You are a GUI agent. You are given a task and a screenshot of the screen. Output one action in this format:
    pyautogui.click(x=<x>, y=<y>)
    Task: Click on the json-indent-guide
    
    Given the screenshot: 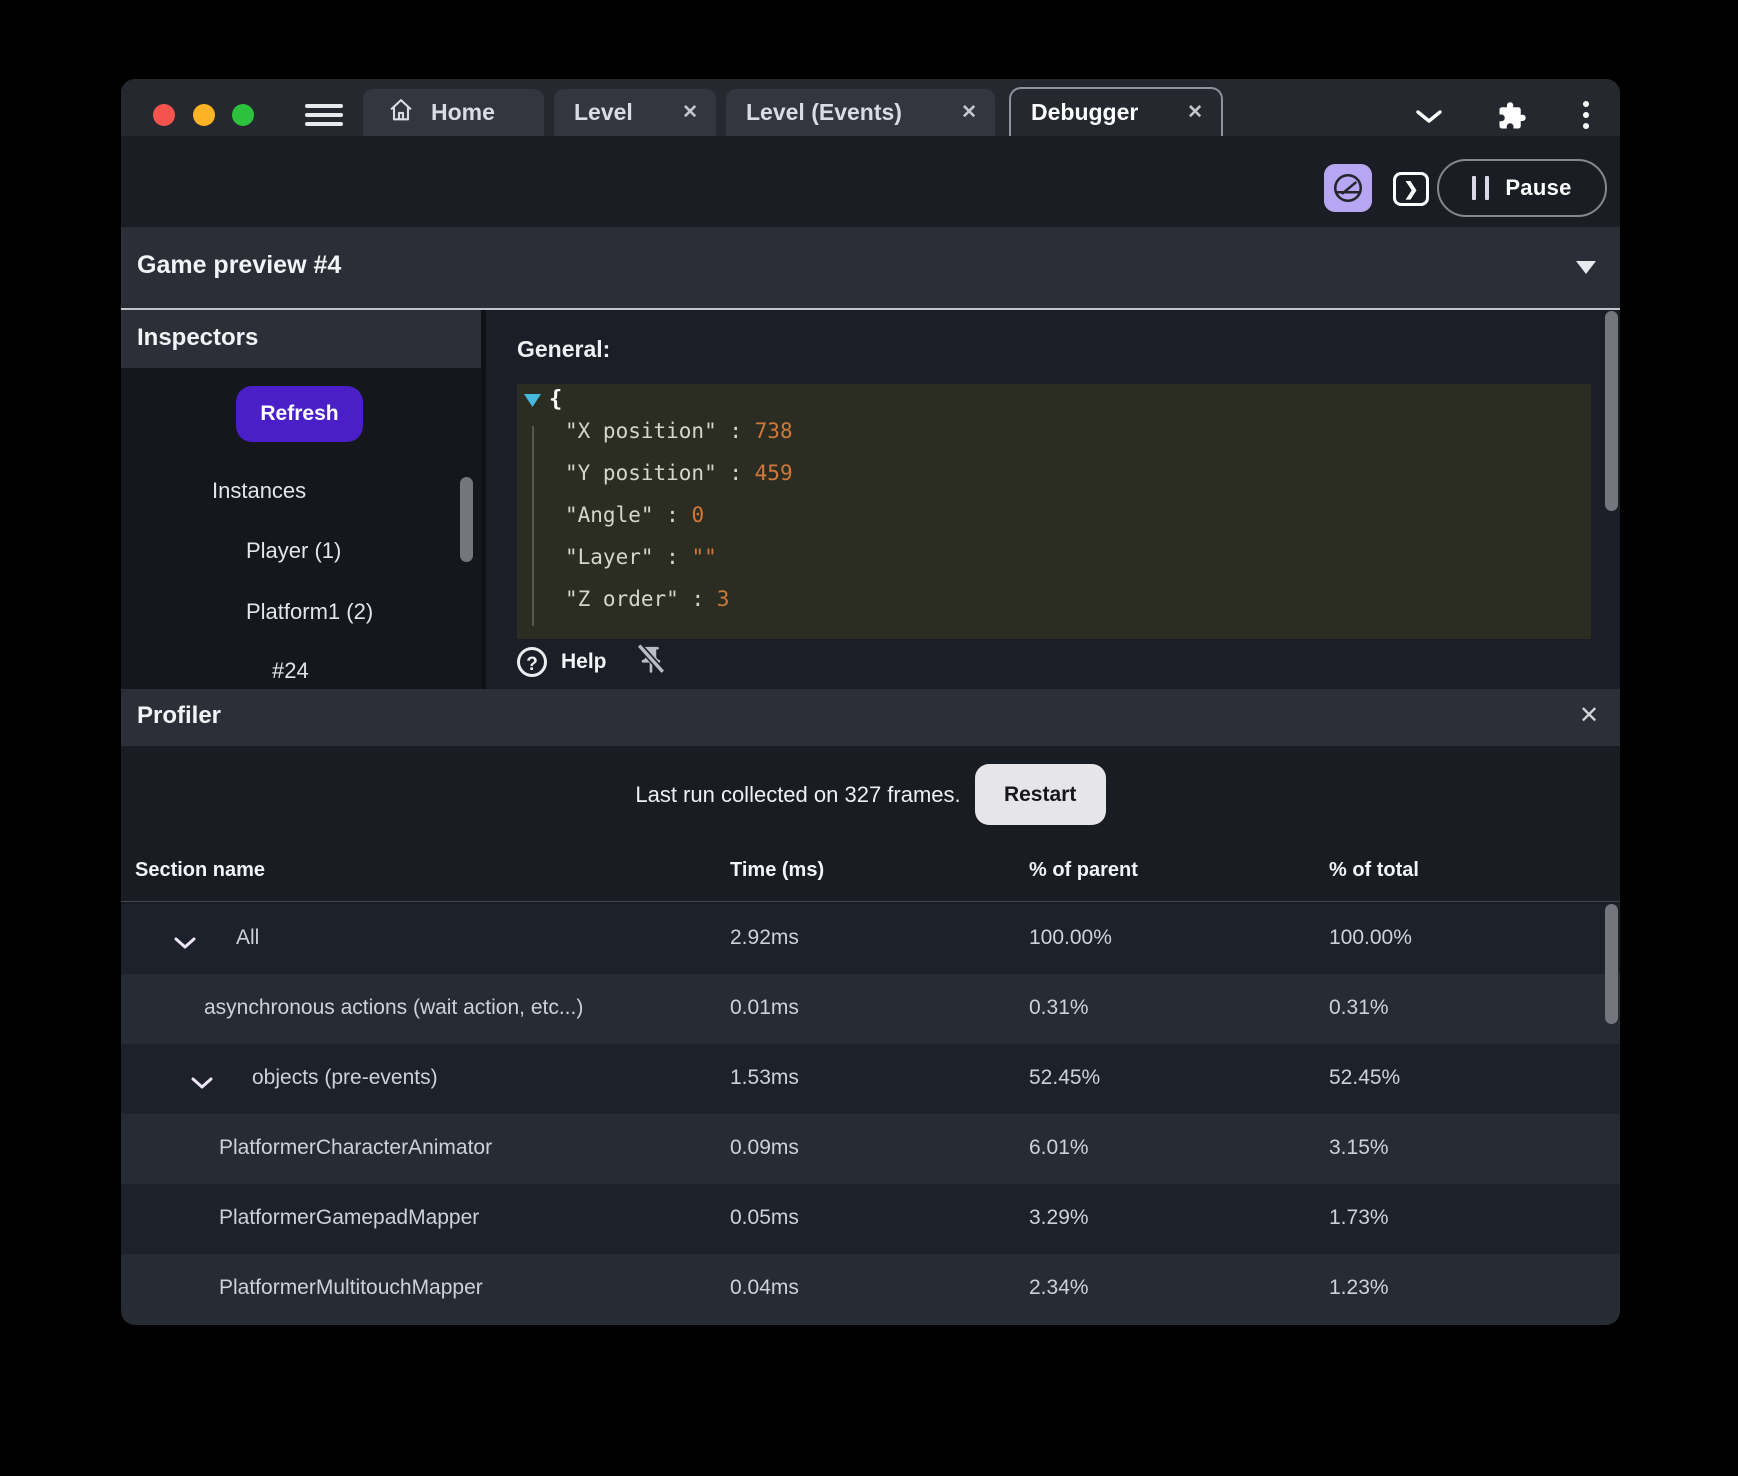 What is the action you would take?
    pyautogui.click(x=533, y=526)
    